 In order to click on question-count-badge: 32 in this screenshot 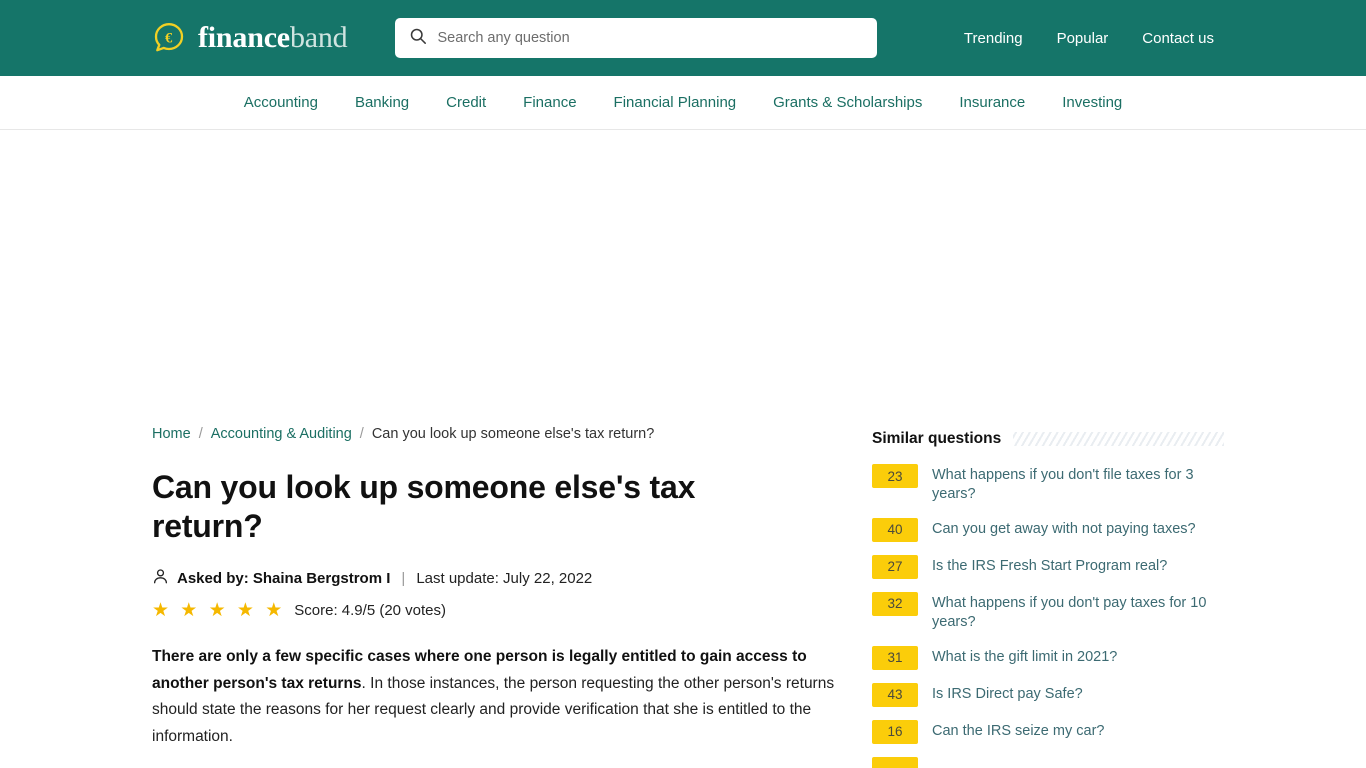, I will do `click(895, 603)`.